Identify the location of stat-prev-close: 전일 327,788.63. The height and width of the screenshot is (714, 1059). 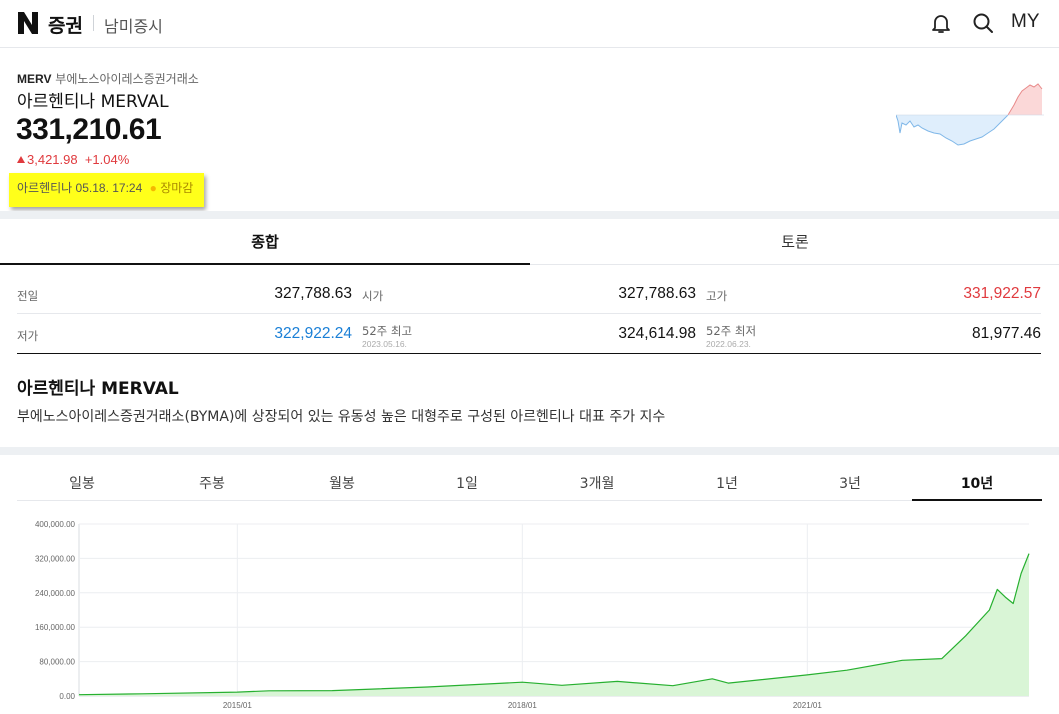
(184, 294).